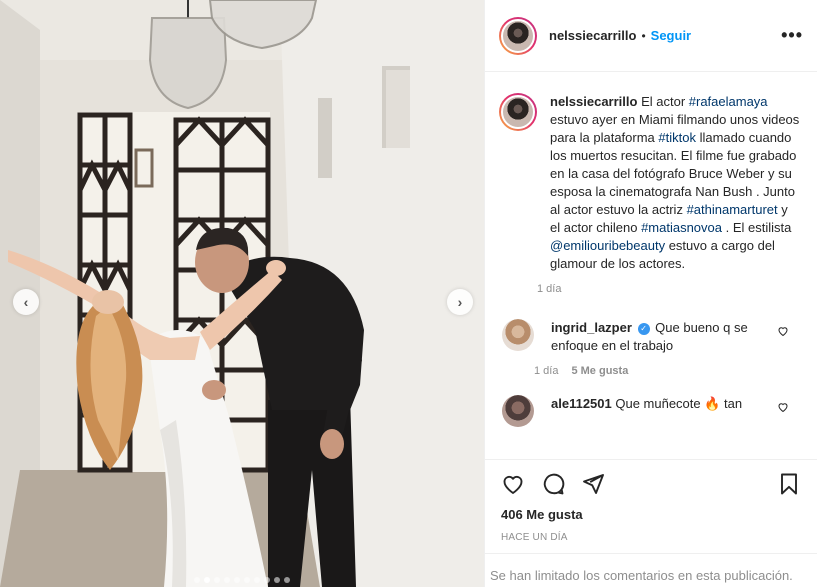 The width and height of the screenshot is (817, 587). I want to click on hashtag-link: #rafaelamaya, so click(728, 101).